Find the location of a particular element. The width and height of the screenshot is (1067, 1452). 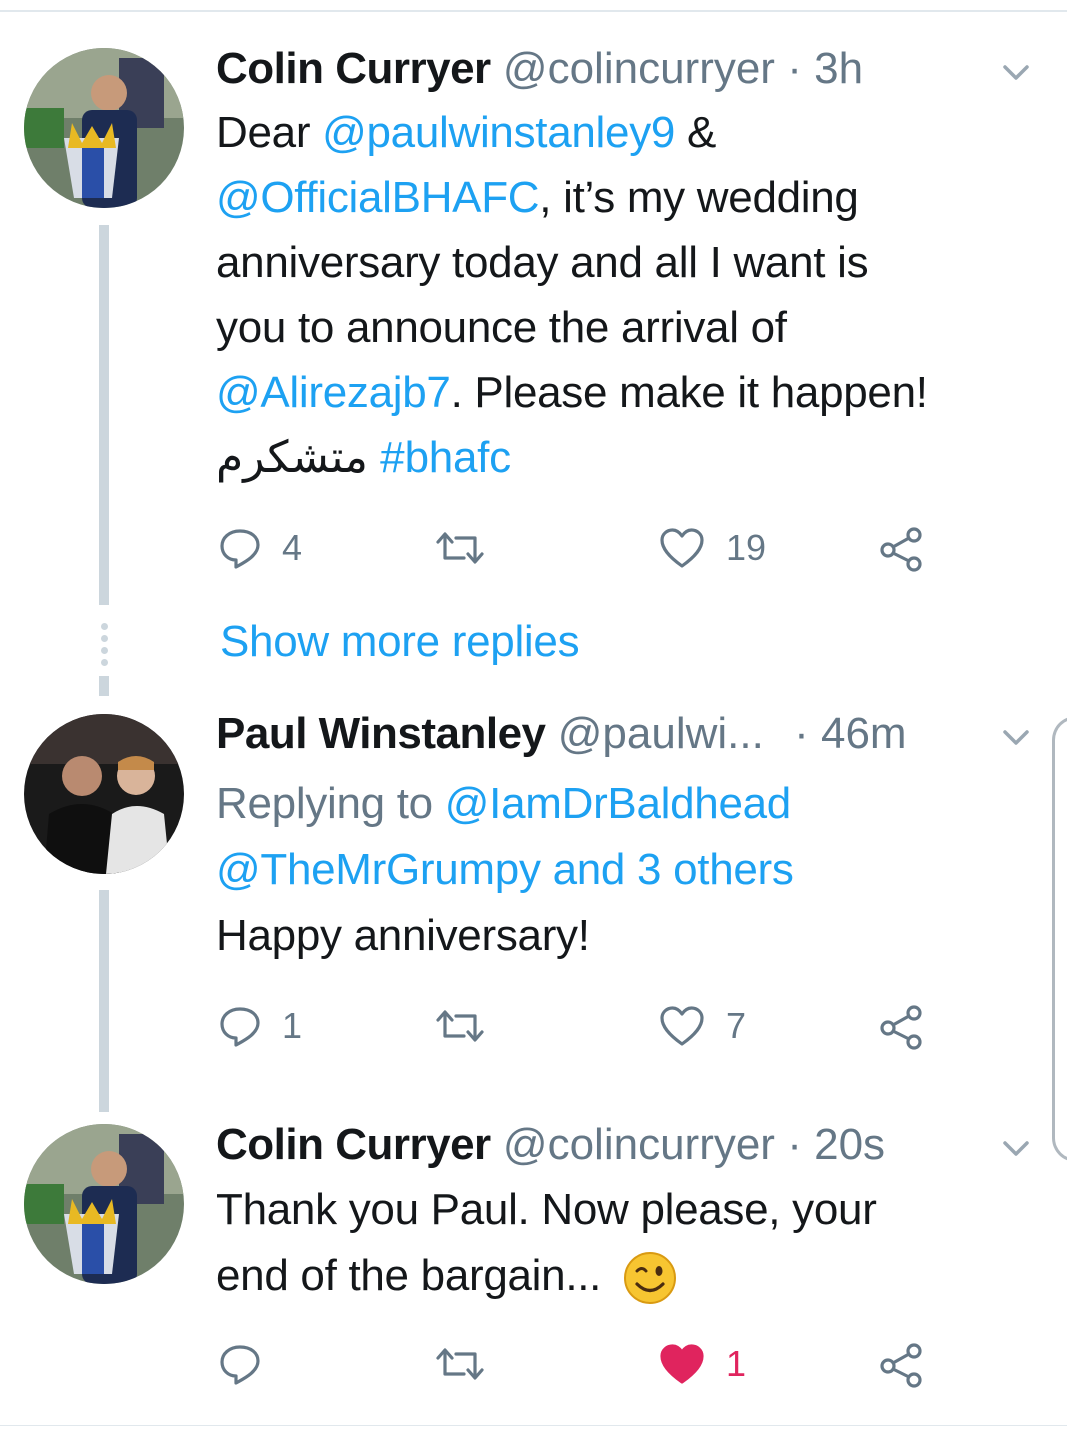

like-button: 19 is located at coordinates (712, 548).